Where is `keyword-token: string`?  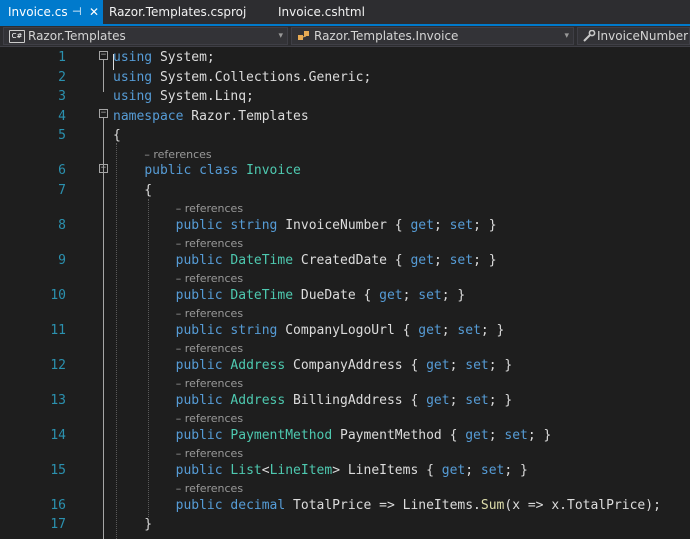
keyword-token: string is located at coordinates (254, 225).